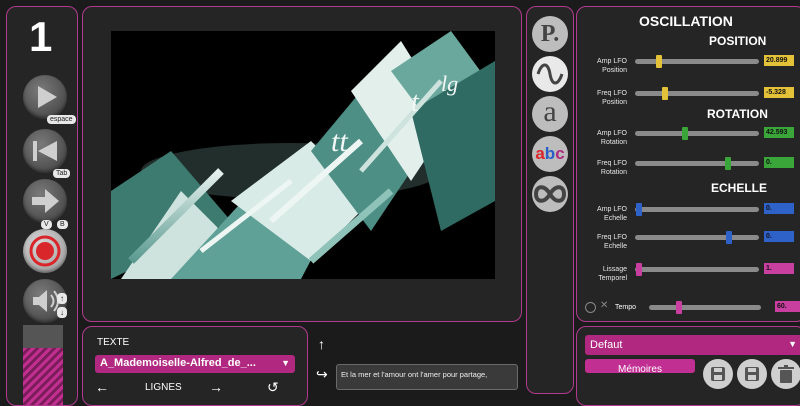  What do you see at coordinates (686, 21) in the screenshot?
I see `oscillation-title: OSCILLATION` at bounding box center [686, 21].